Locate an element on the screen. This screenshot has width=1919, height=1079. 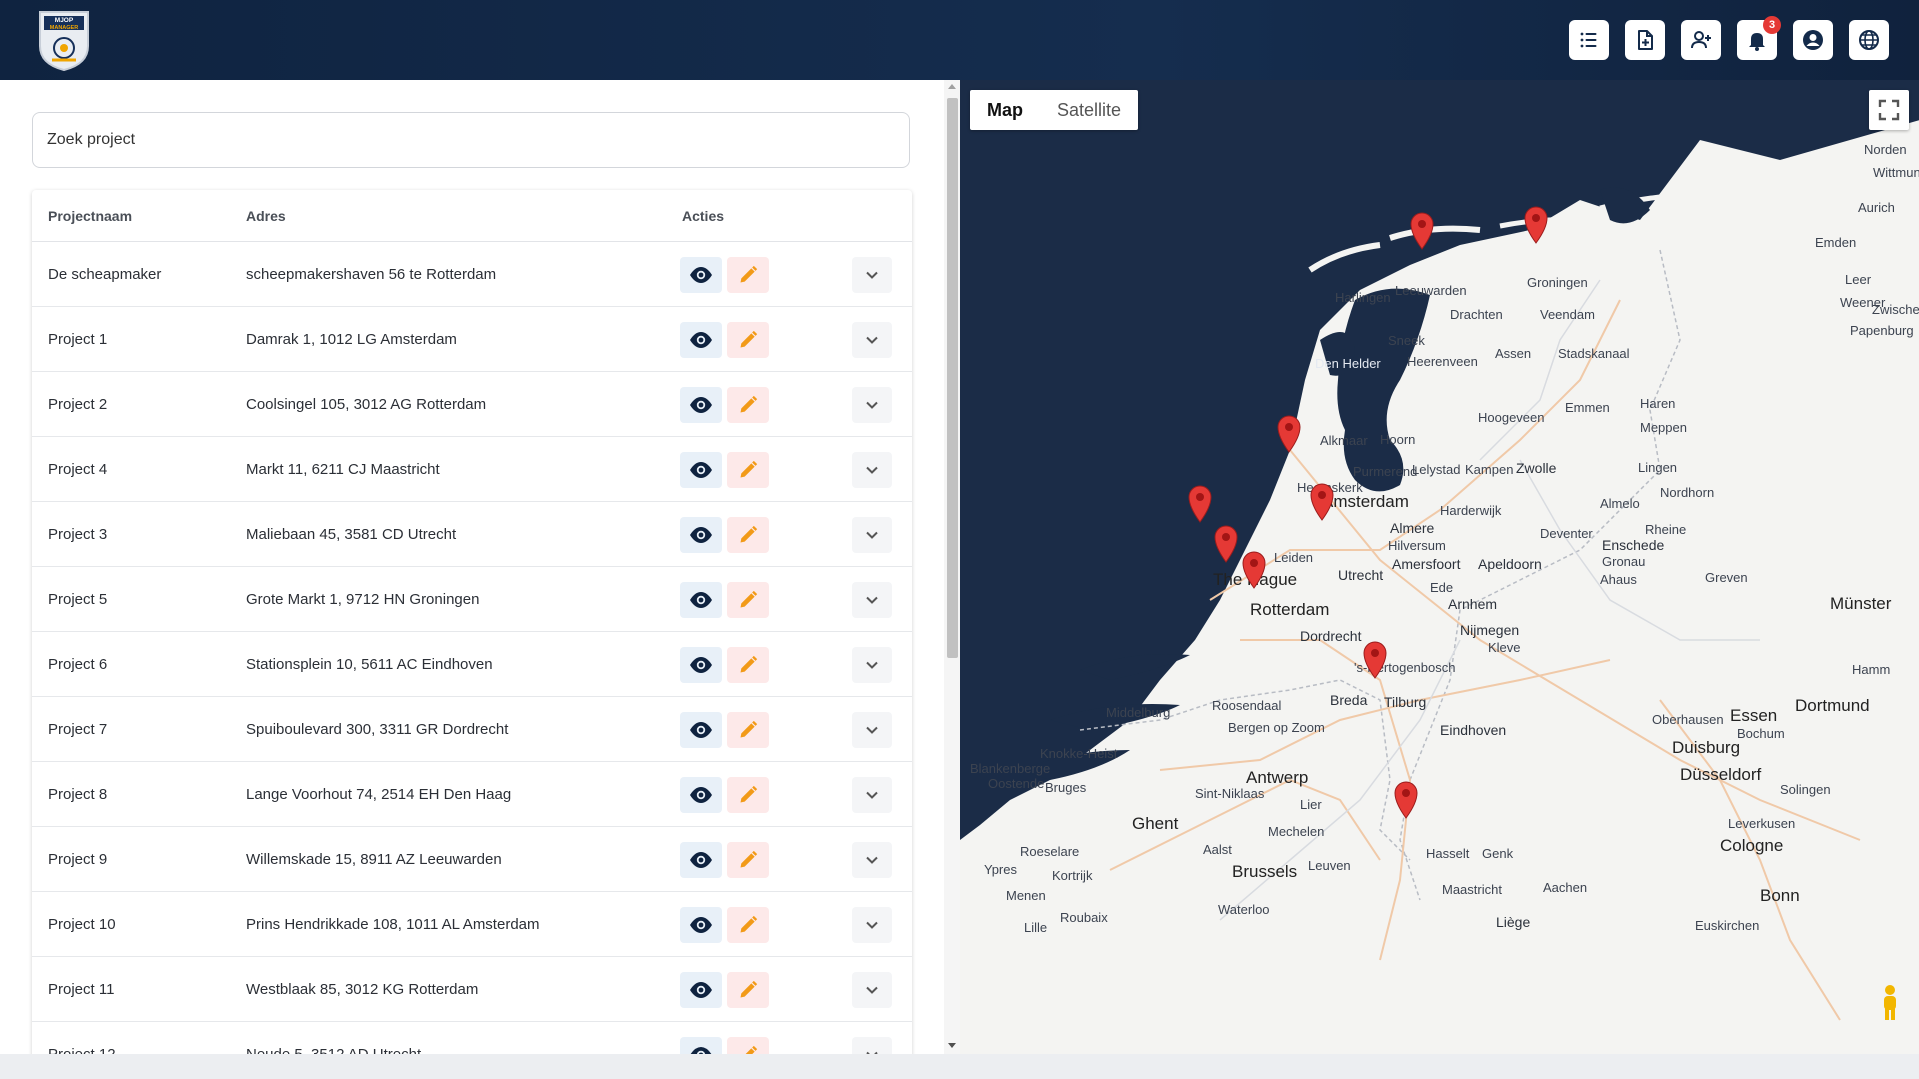
scroll-up-arrow is located at coordinates (952, 86).